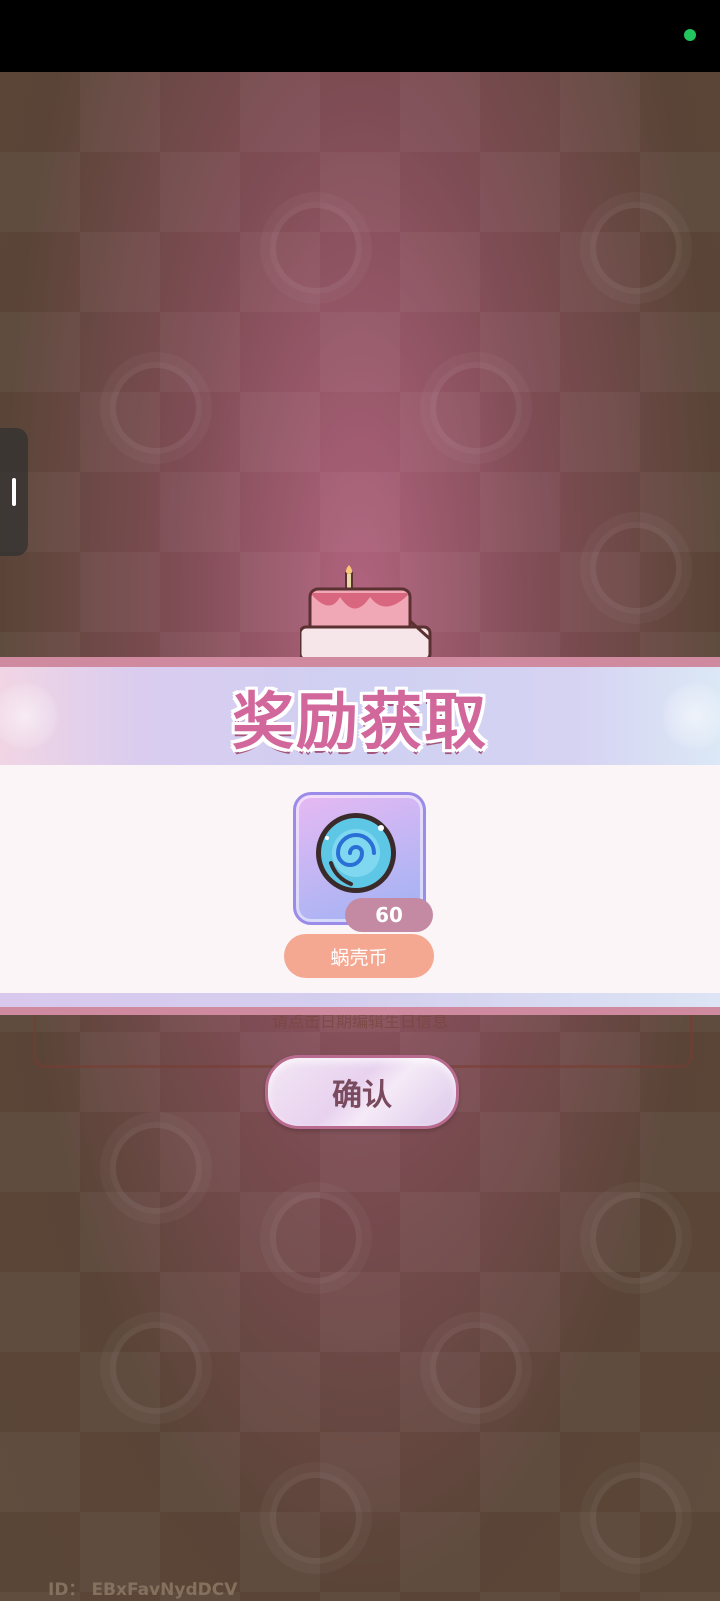 Image resolution: width=720 pixels, height=1601 pixels. Describe the element at coordinates (360, 36) in the screenshot. I see `status-bar` at that location.